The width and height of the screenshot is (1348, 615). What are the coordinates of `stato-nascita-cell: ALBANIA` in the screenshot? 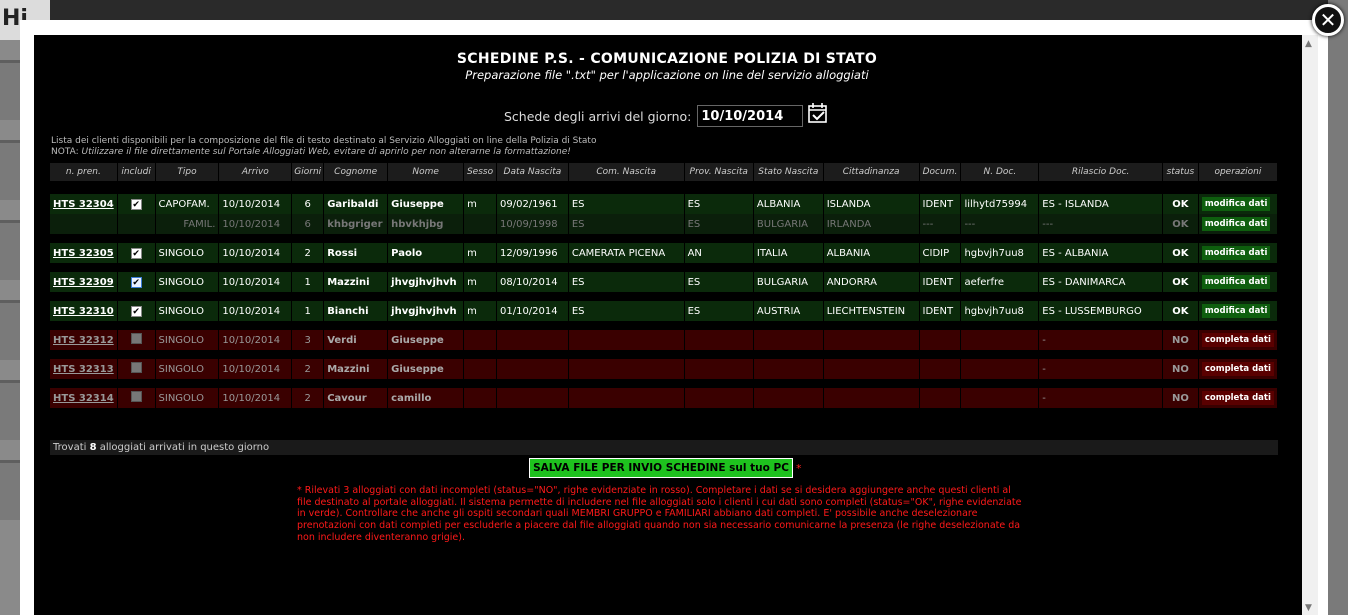 It's located at (788, 204).